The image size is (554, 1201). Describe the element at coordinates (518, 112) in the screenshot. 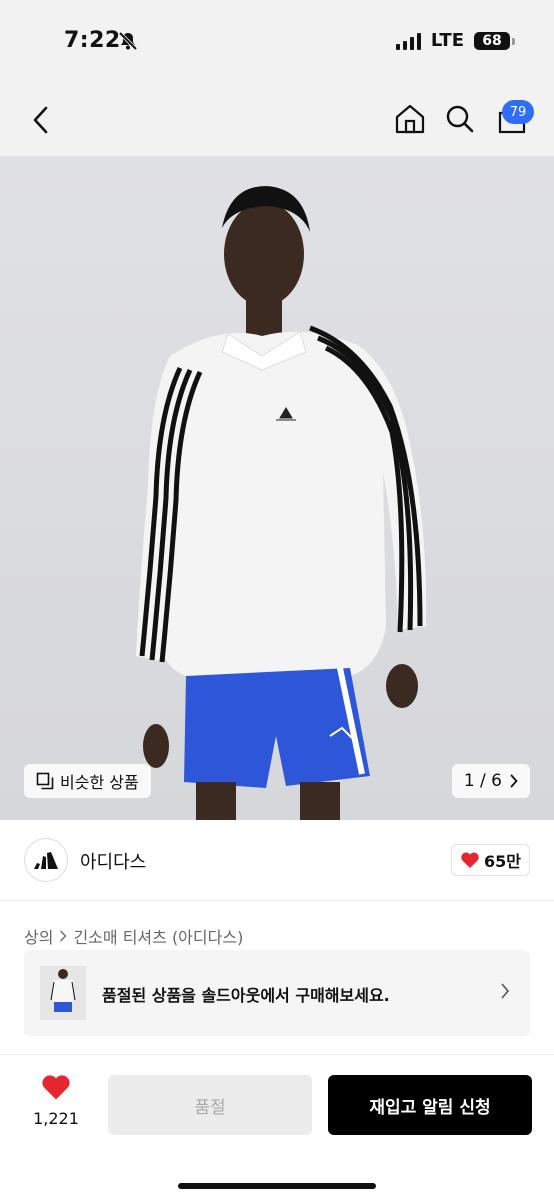

I see `cart-badge: 79` at that location.